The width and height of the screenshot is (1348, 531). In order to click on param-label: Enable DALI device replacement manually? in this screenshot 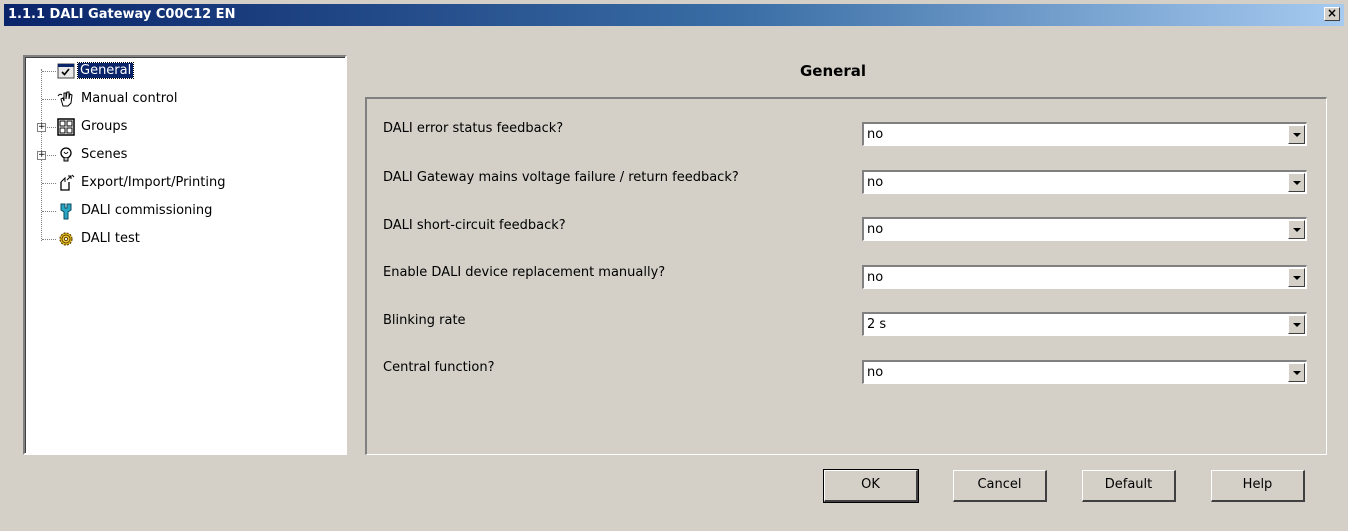, I will do `click(524, 272)`.